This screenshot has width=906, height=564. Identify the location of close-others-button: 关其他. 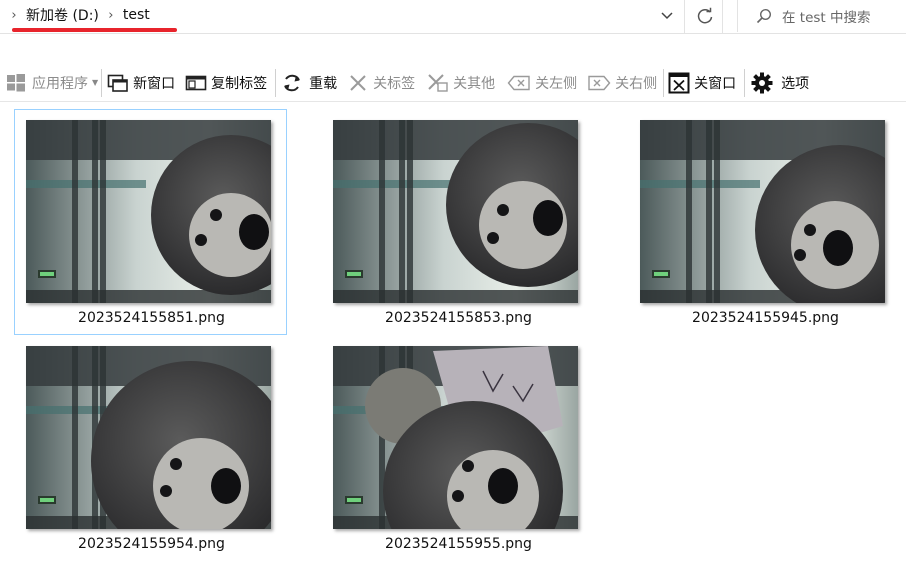
(461, 83).